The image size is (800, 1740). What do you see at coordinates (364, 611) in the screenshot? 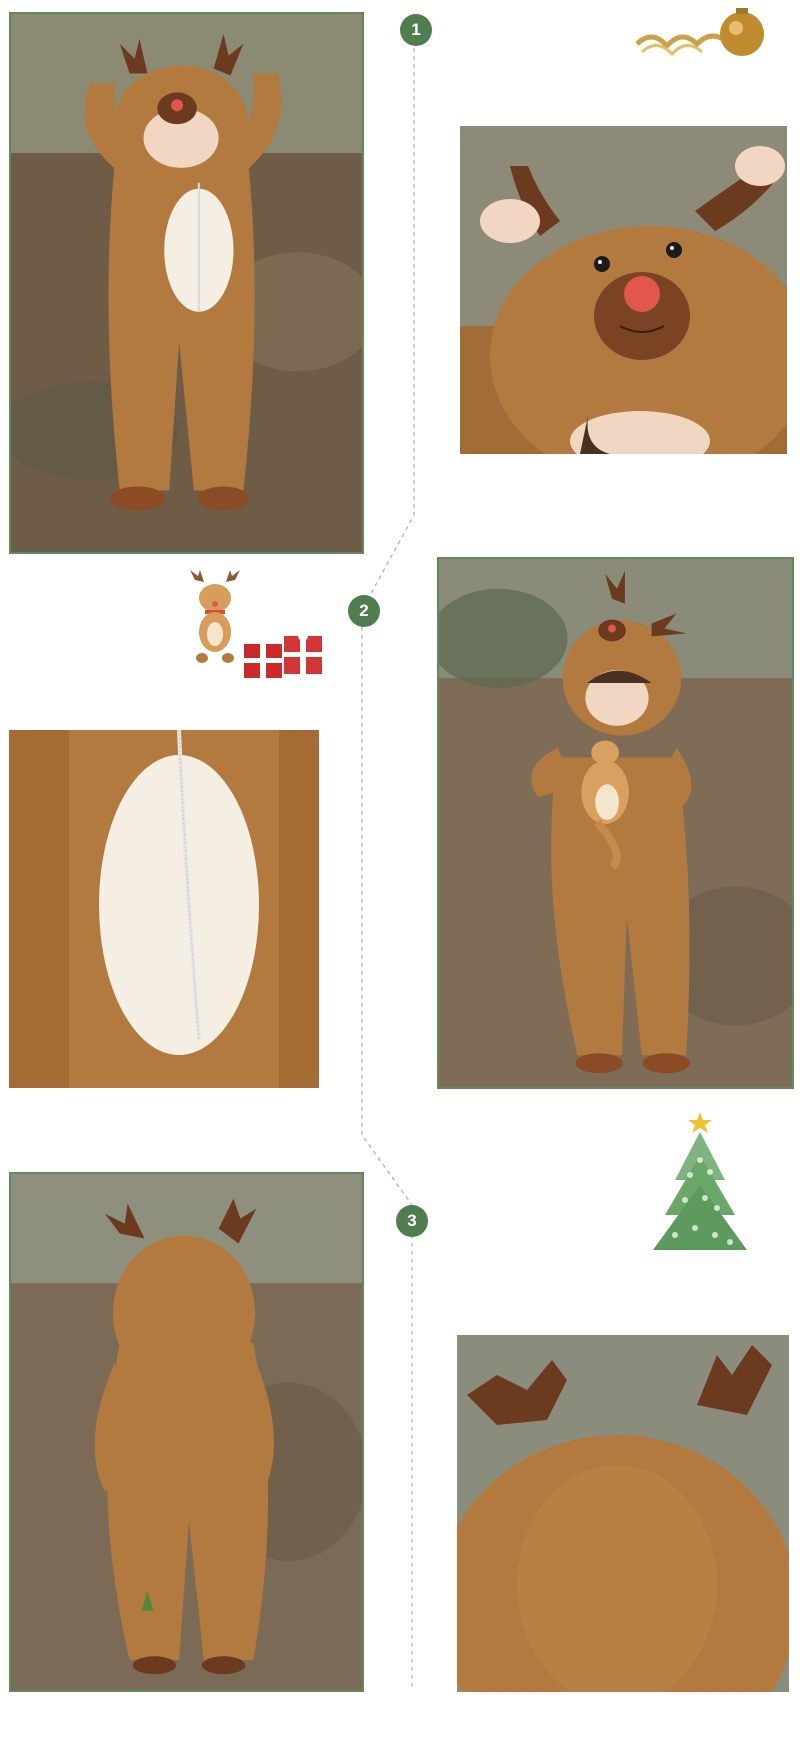
I see `step-badge-2: 2` at bounding box center [364, 611].